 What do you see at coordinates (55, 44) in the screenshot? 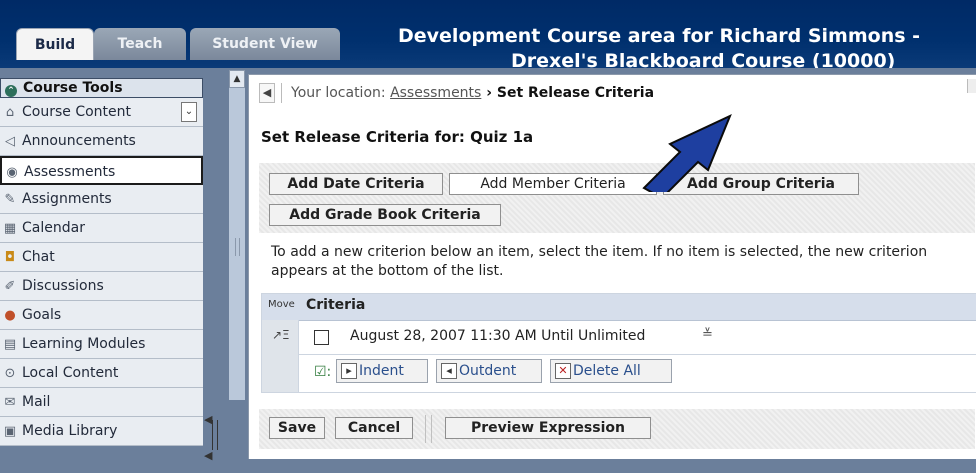
I see `tab-build: Build` at bounding box center [55, 44].